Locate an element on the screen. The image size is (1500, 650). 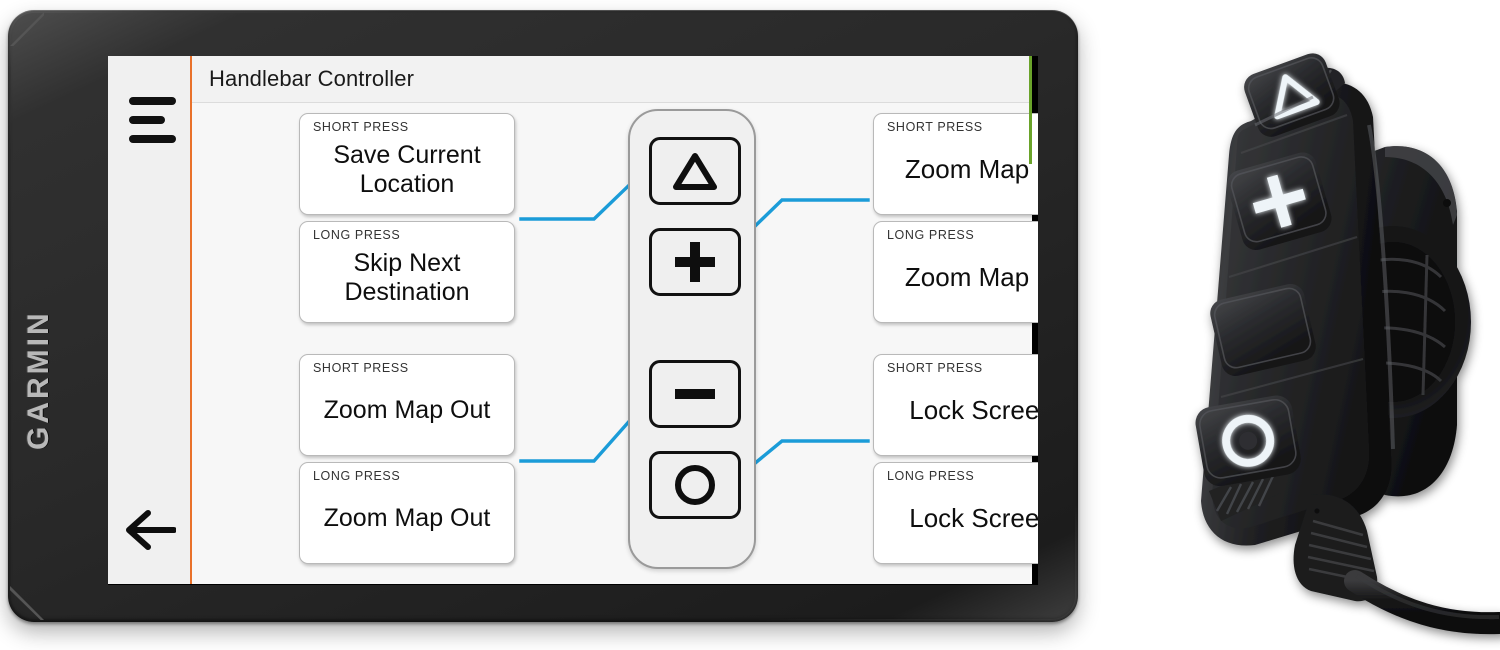
action-label: Save Current Location is located at coordinates (407, 169).